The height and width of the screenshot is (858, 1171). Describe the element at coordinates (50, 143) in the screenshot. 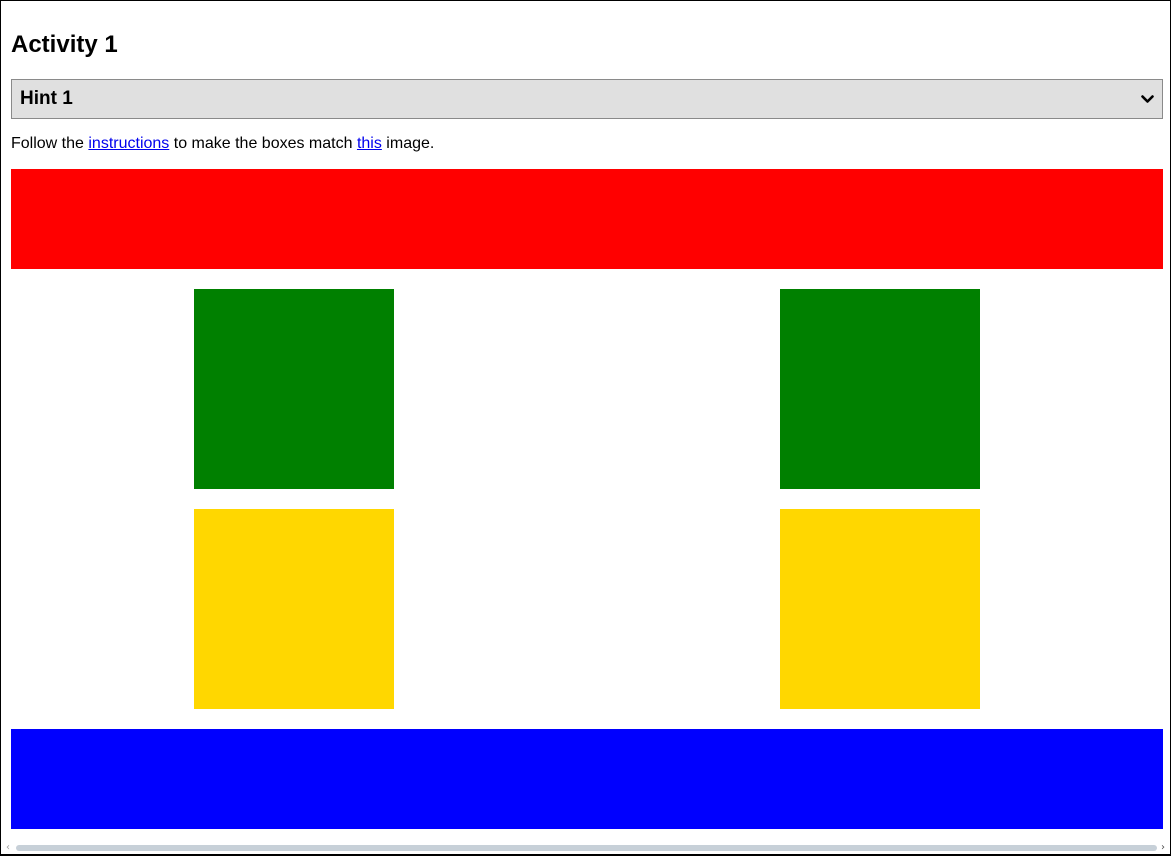

I see `instructions-prefix: Follow the` at that location.